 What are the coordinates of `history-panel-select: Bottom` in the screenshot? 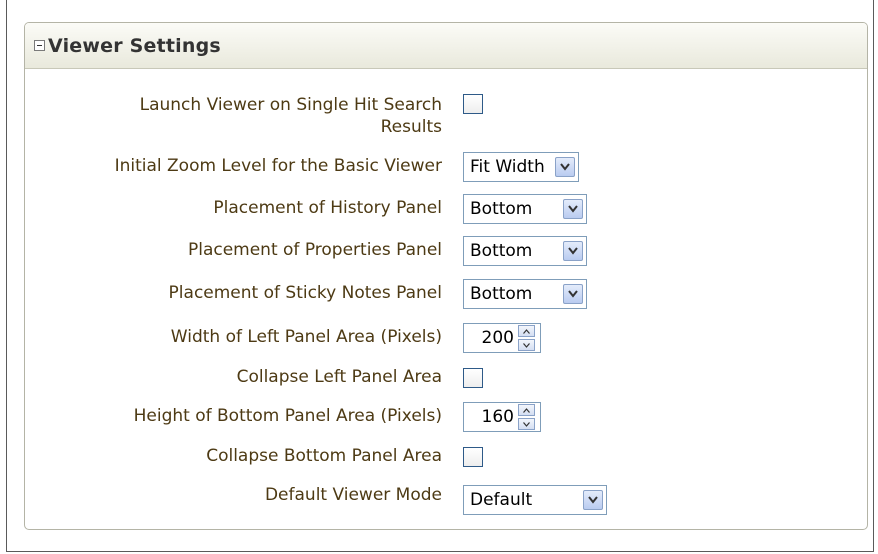 It's located at (525, 209).